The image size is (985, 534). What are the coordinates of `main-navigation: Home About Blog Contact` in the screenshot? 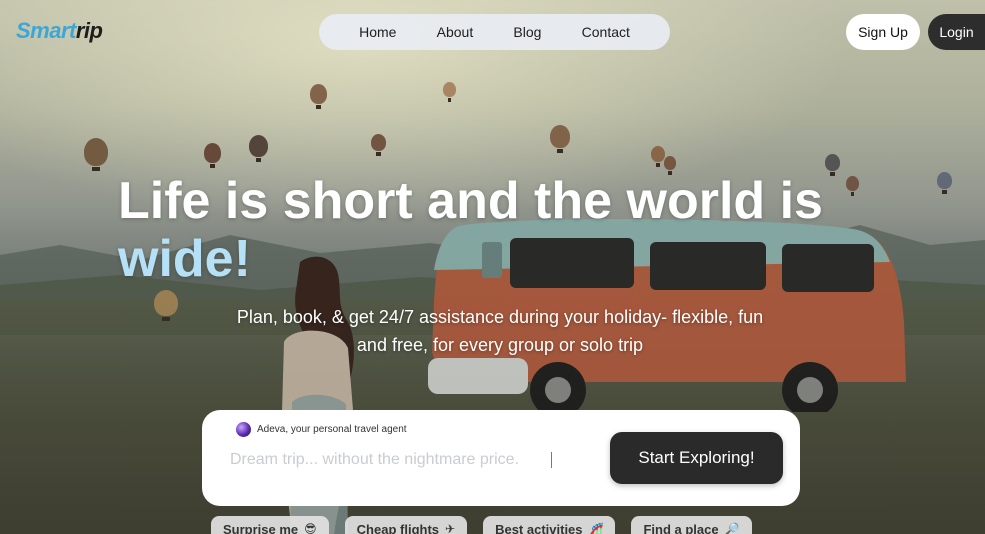 It's located at (494, 32).